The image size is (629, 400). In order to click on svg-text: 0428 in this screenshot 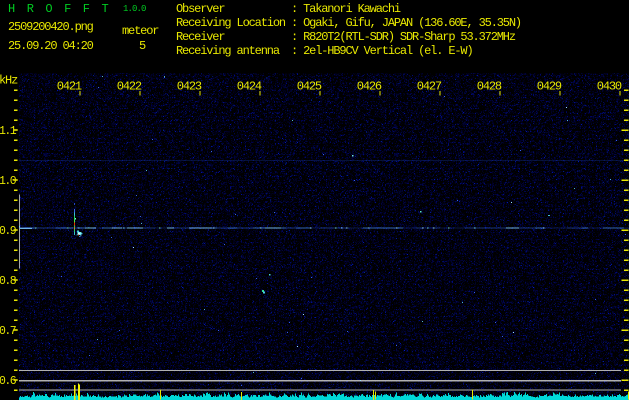, I will do `click(489, 87)`.